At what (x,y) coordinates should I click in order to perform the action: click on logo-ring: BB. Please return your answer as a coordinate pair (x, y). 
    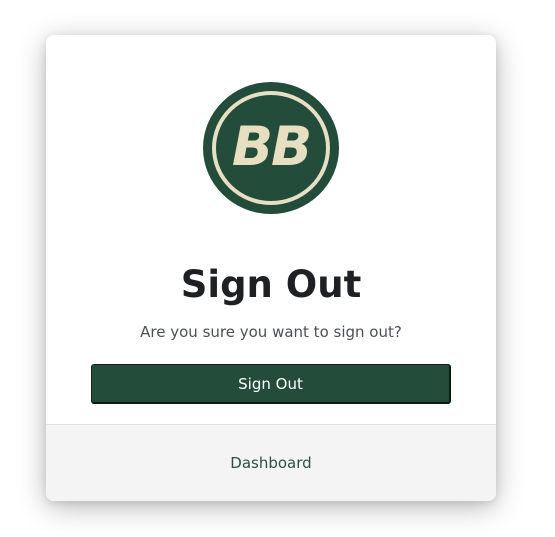
    Looking at the image, I should click on (271, 148).